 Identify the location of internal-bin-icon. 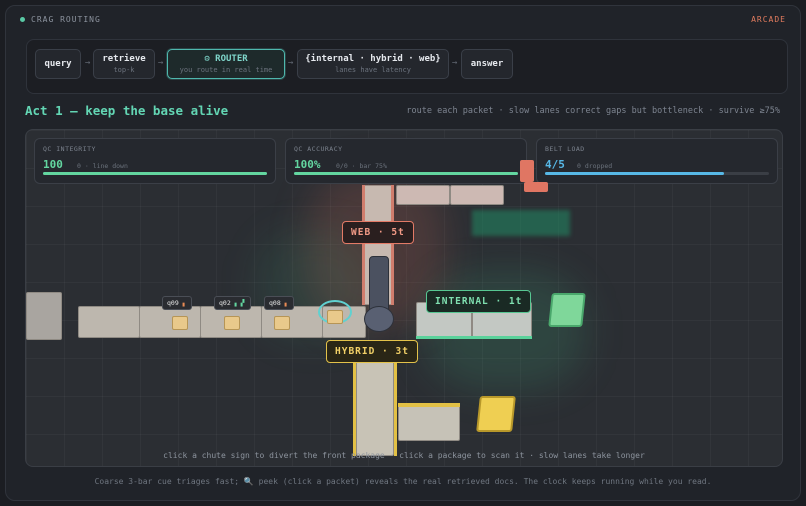
(567, 310).